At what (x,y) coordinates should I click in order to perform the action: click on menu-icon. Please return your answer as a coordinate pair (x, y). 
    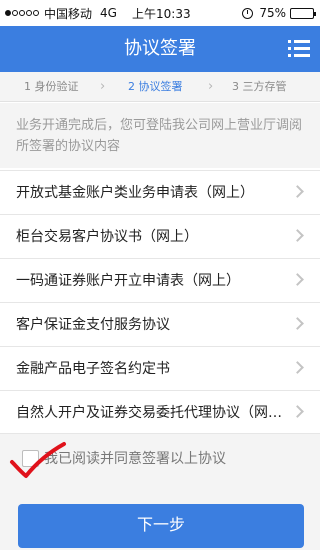
    Looking at the image, I should click on (299, 49).